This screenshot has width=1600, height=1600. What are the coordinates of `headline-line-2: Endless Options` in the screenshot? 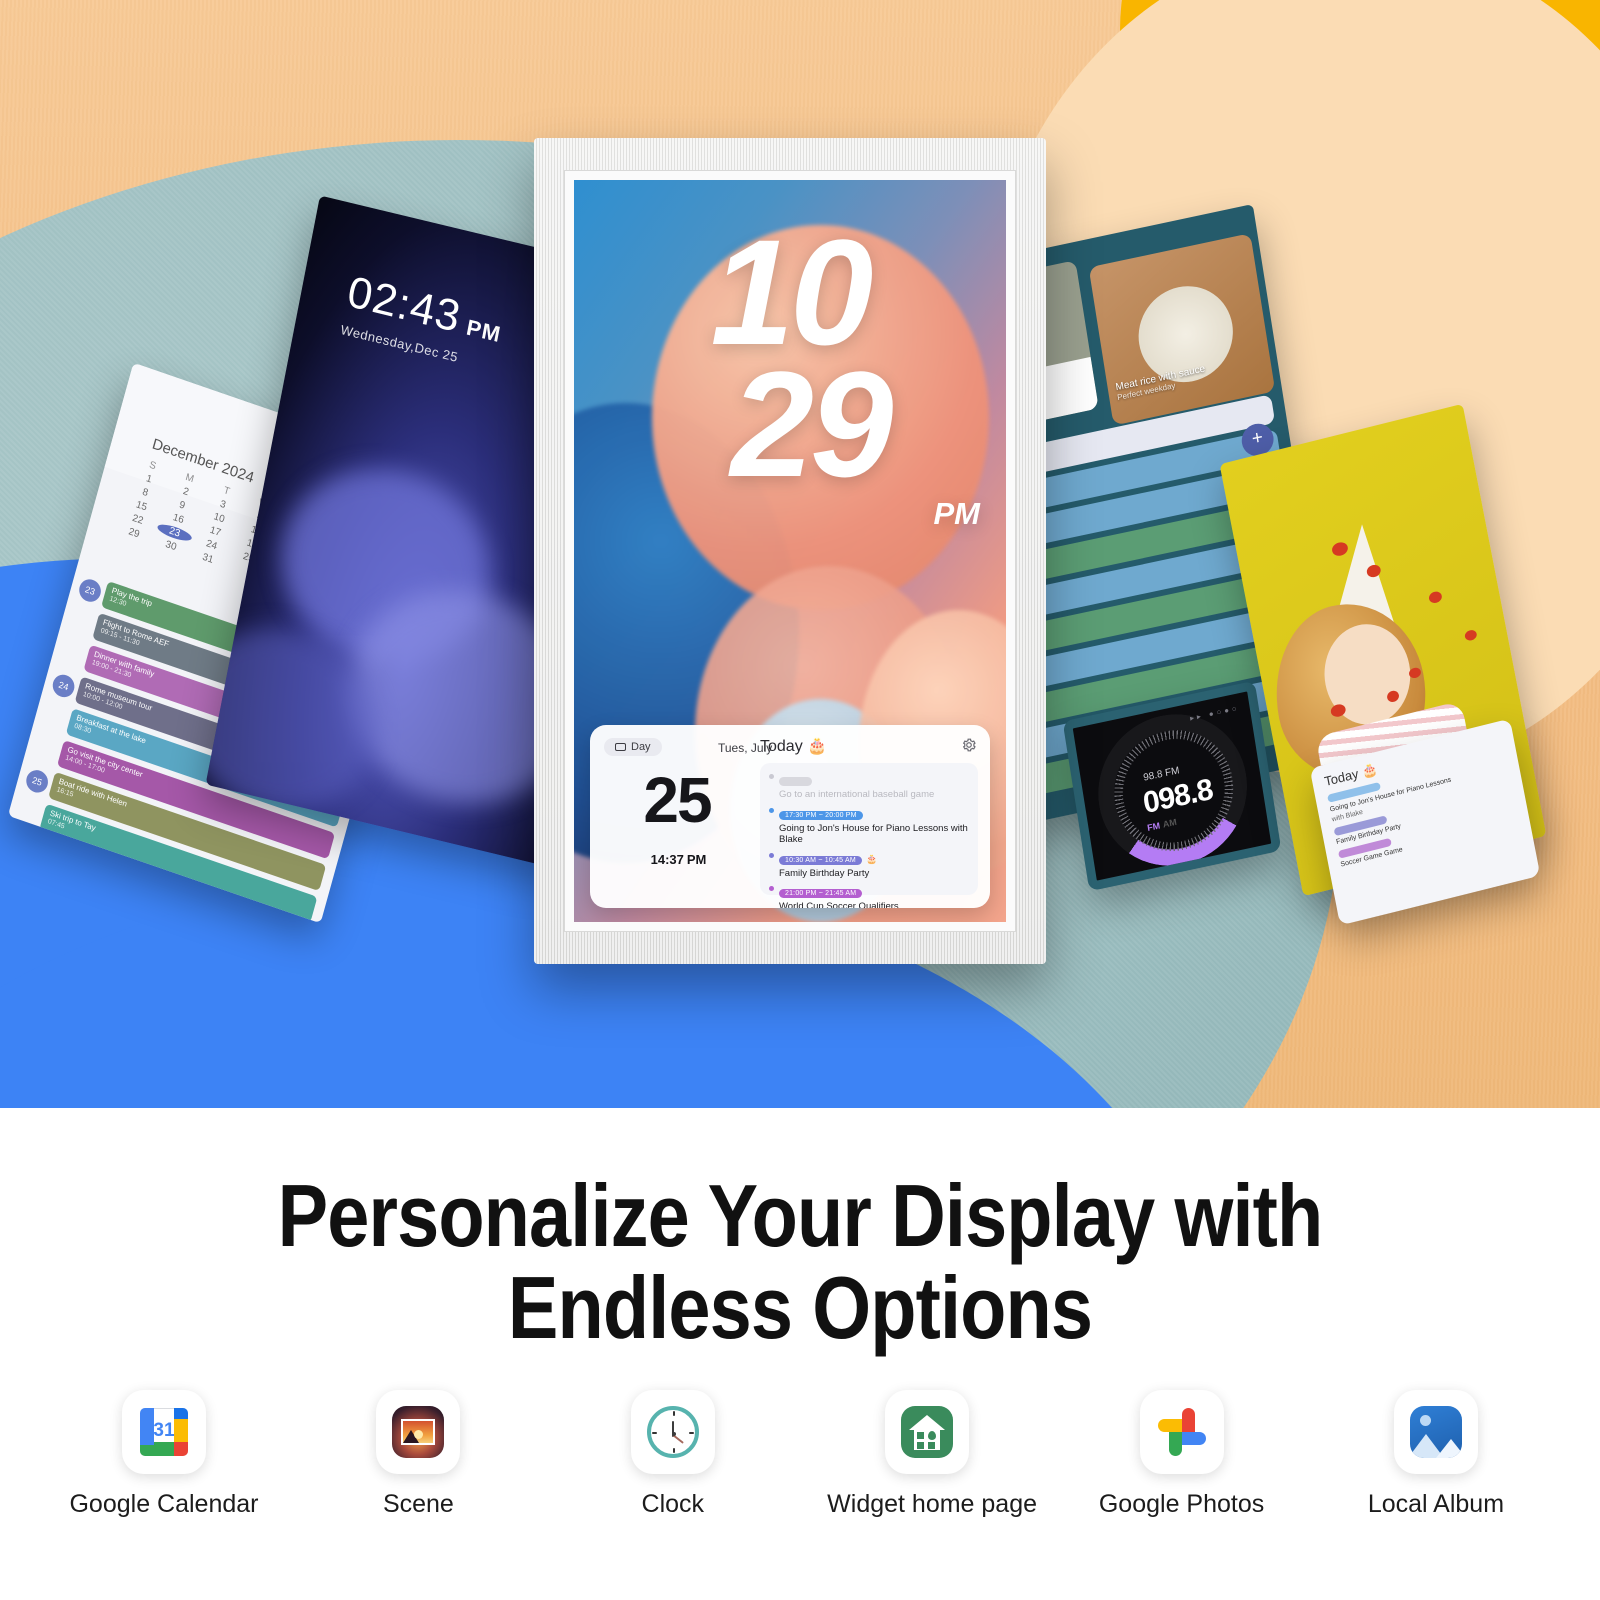 It's located at (800, 1307).